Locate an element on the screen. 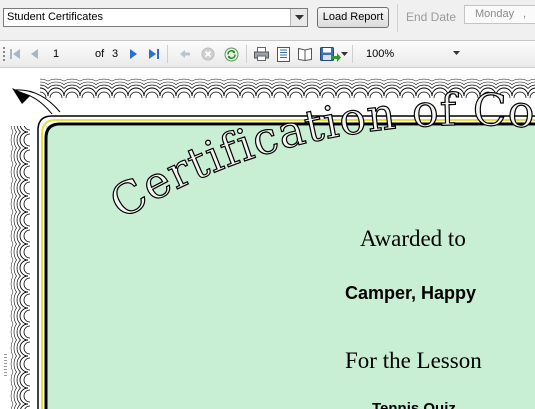 The image size is (535, 409). awarded-to-label: Awarded to is located at coordinates (413, 238).